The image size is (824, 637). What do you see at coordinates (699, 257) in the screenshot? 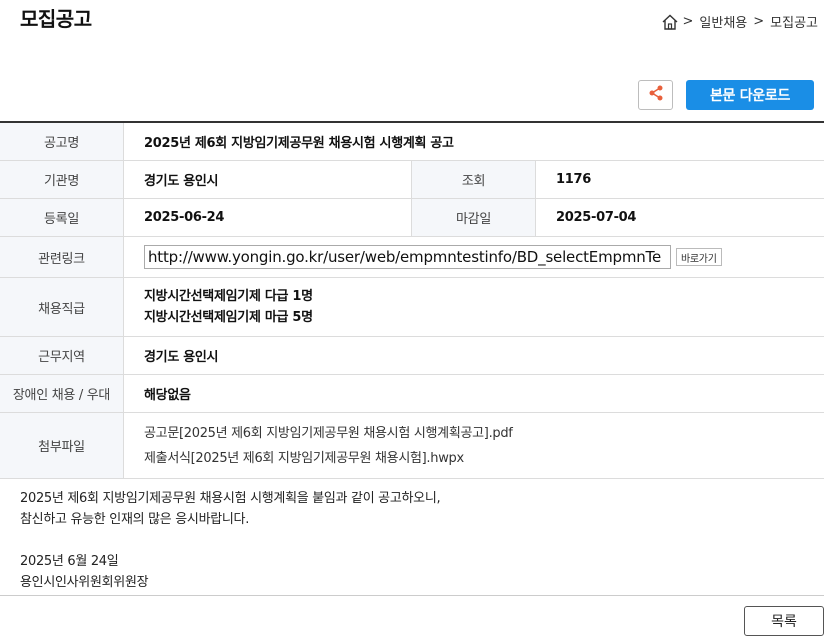
I see `goto-button: 바로가기` at bounding box center [699, 257].